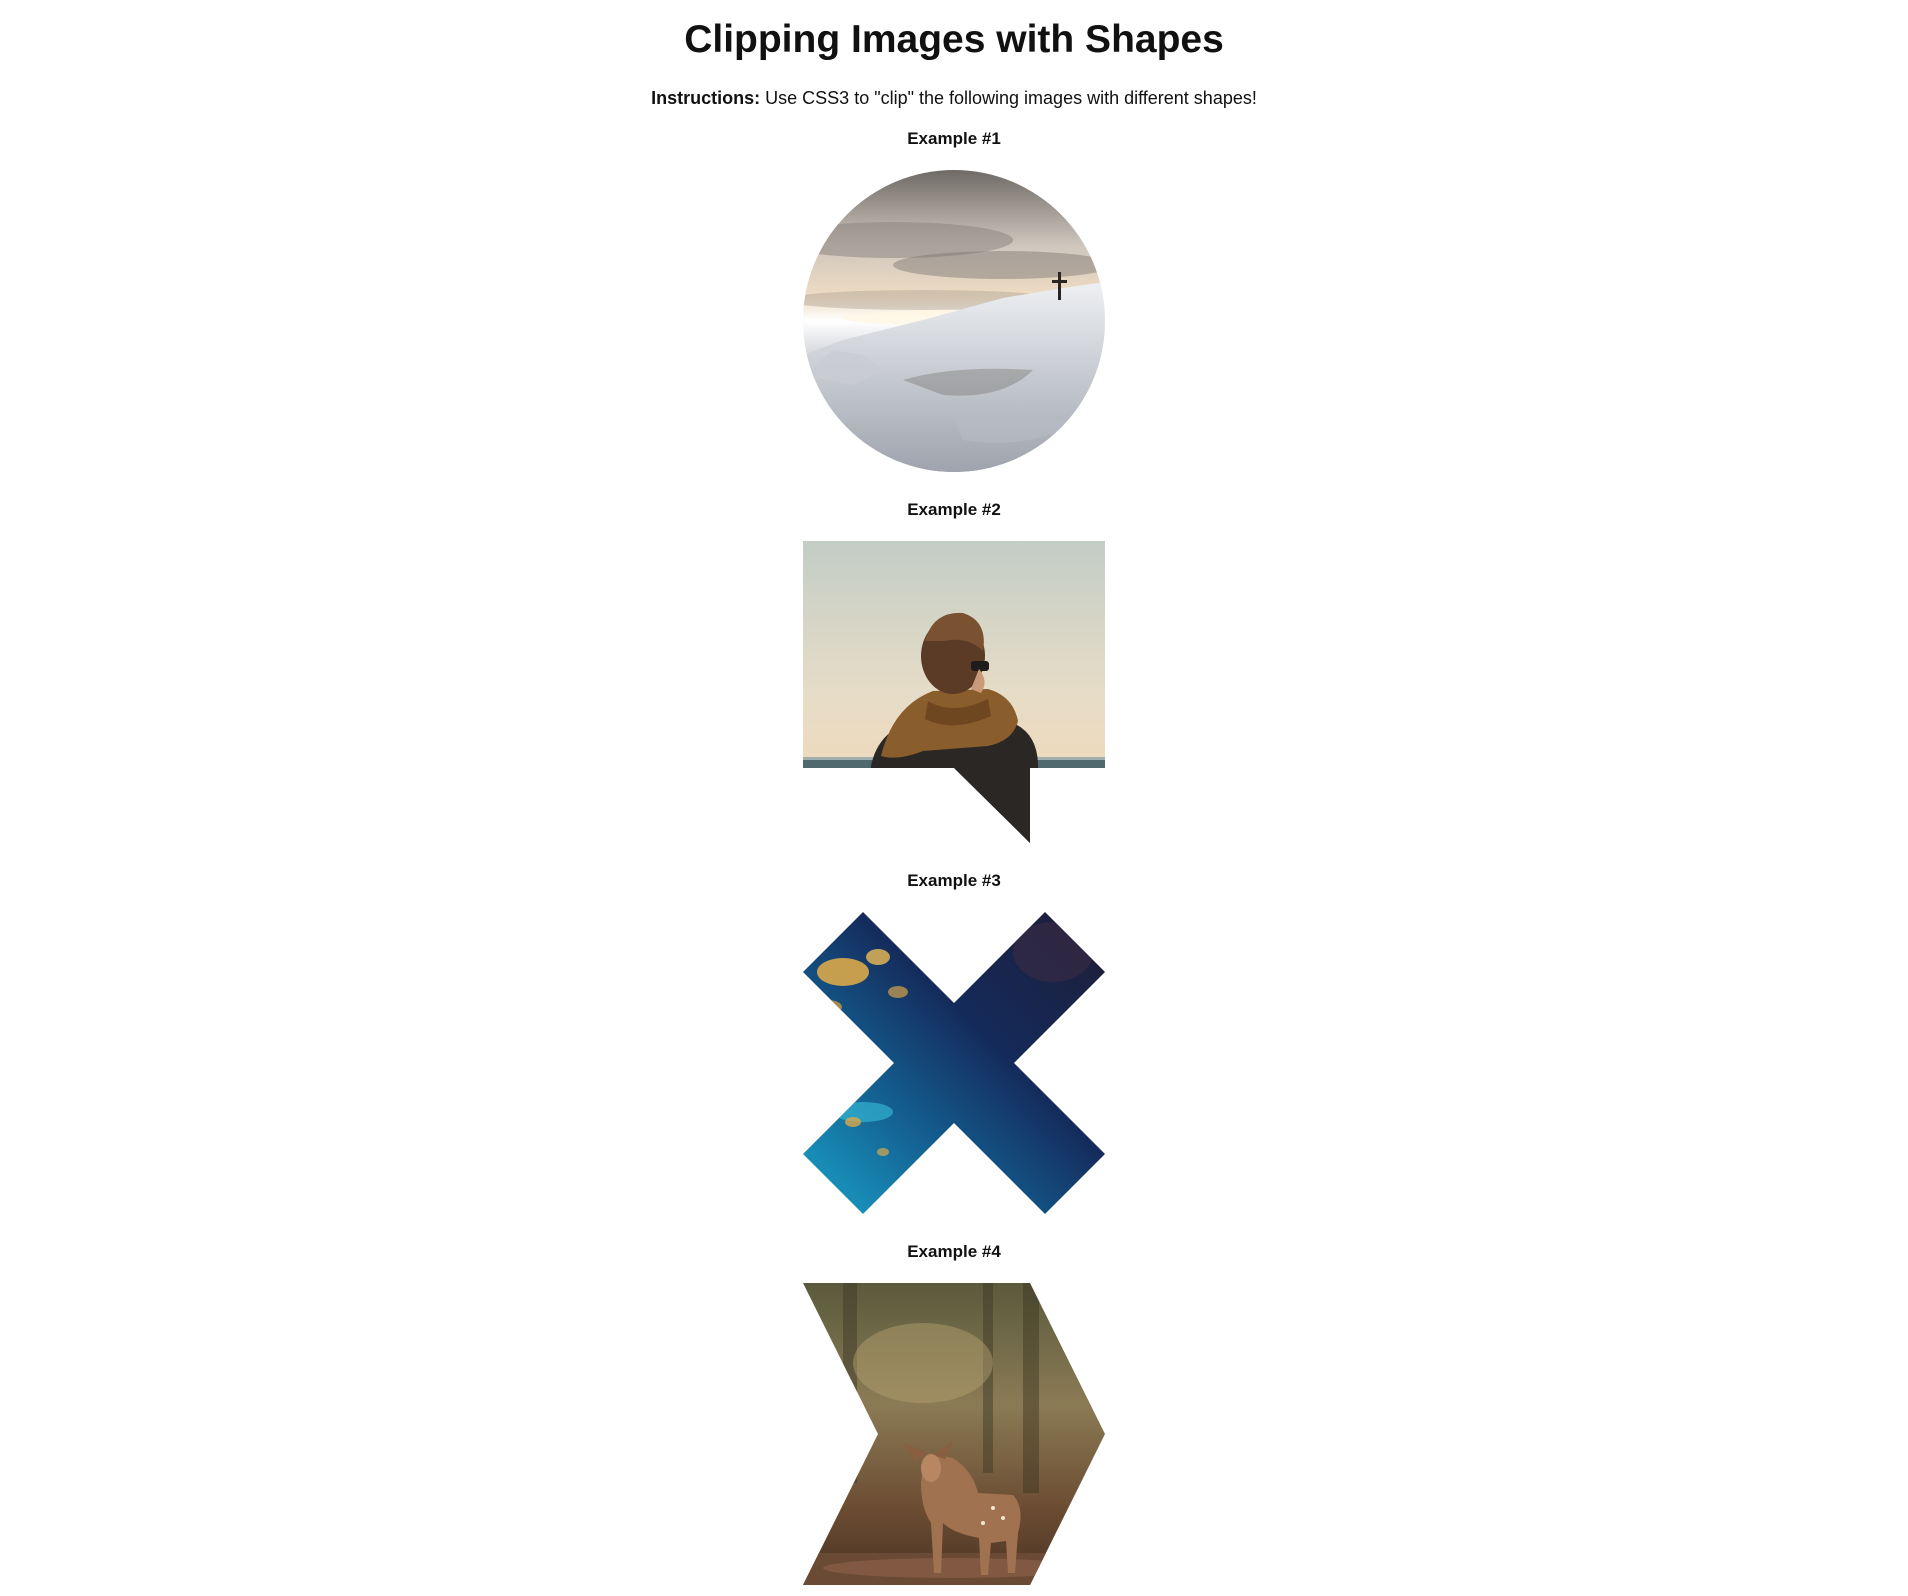 The height and width of the screenshot is (1596, 1908). What do you see at coordinates (954, 138) in the screenshot?
I see `example-1-label: Example #1` at bounding box center [954, 138].